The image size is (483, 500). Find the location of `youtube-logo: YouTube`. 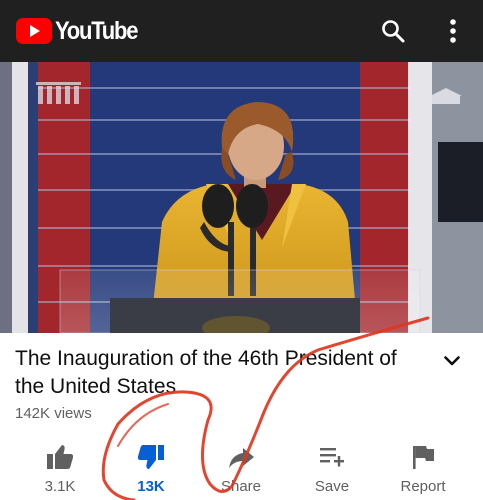

youtube-logo: YouTube is located at coordinates (82, 31).